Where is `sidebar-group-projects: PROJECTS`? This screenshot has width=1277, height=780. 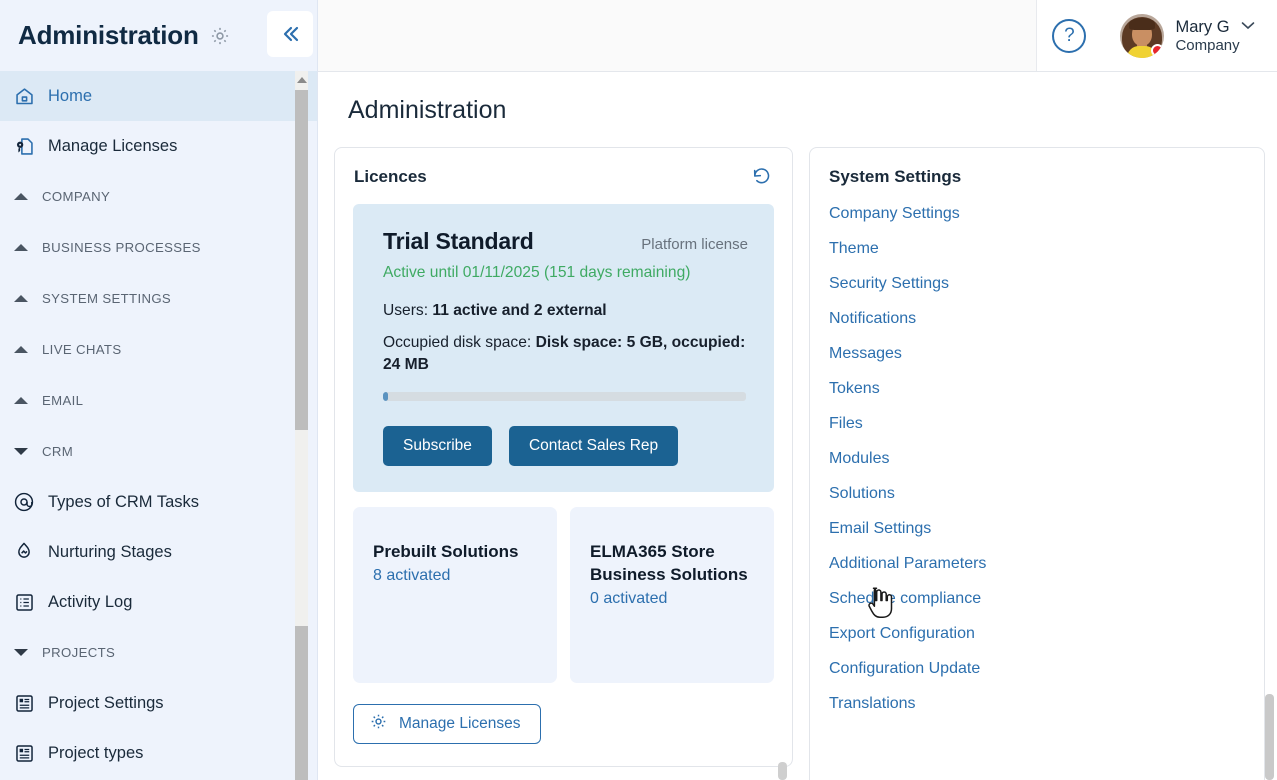 sidebar-group-projects: PROJECTS is located at coordinates (158, 652).